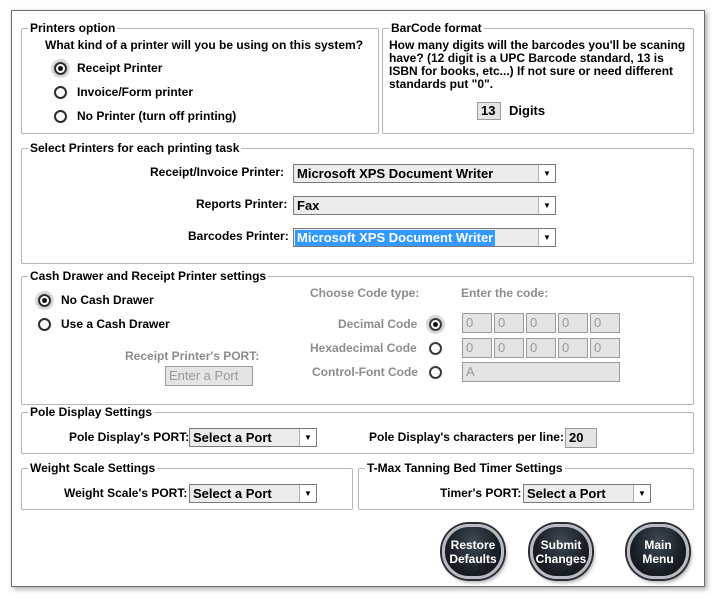  Describe the element at coordinates (148, 276) in the screenshot. I see `cash-drawer-title: Cash Drawer and Receipt Printer settings` at that location.